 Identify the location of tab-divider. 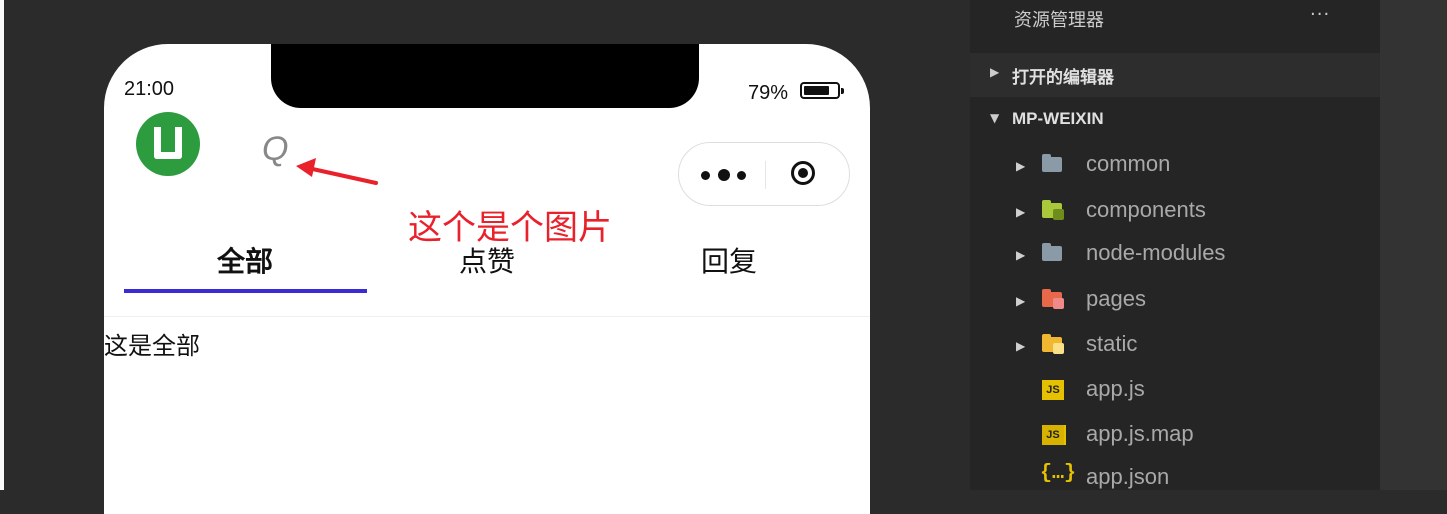
(487, 316).